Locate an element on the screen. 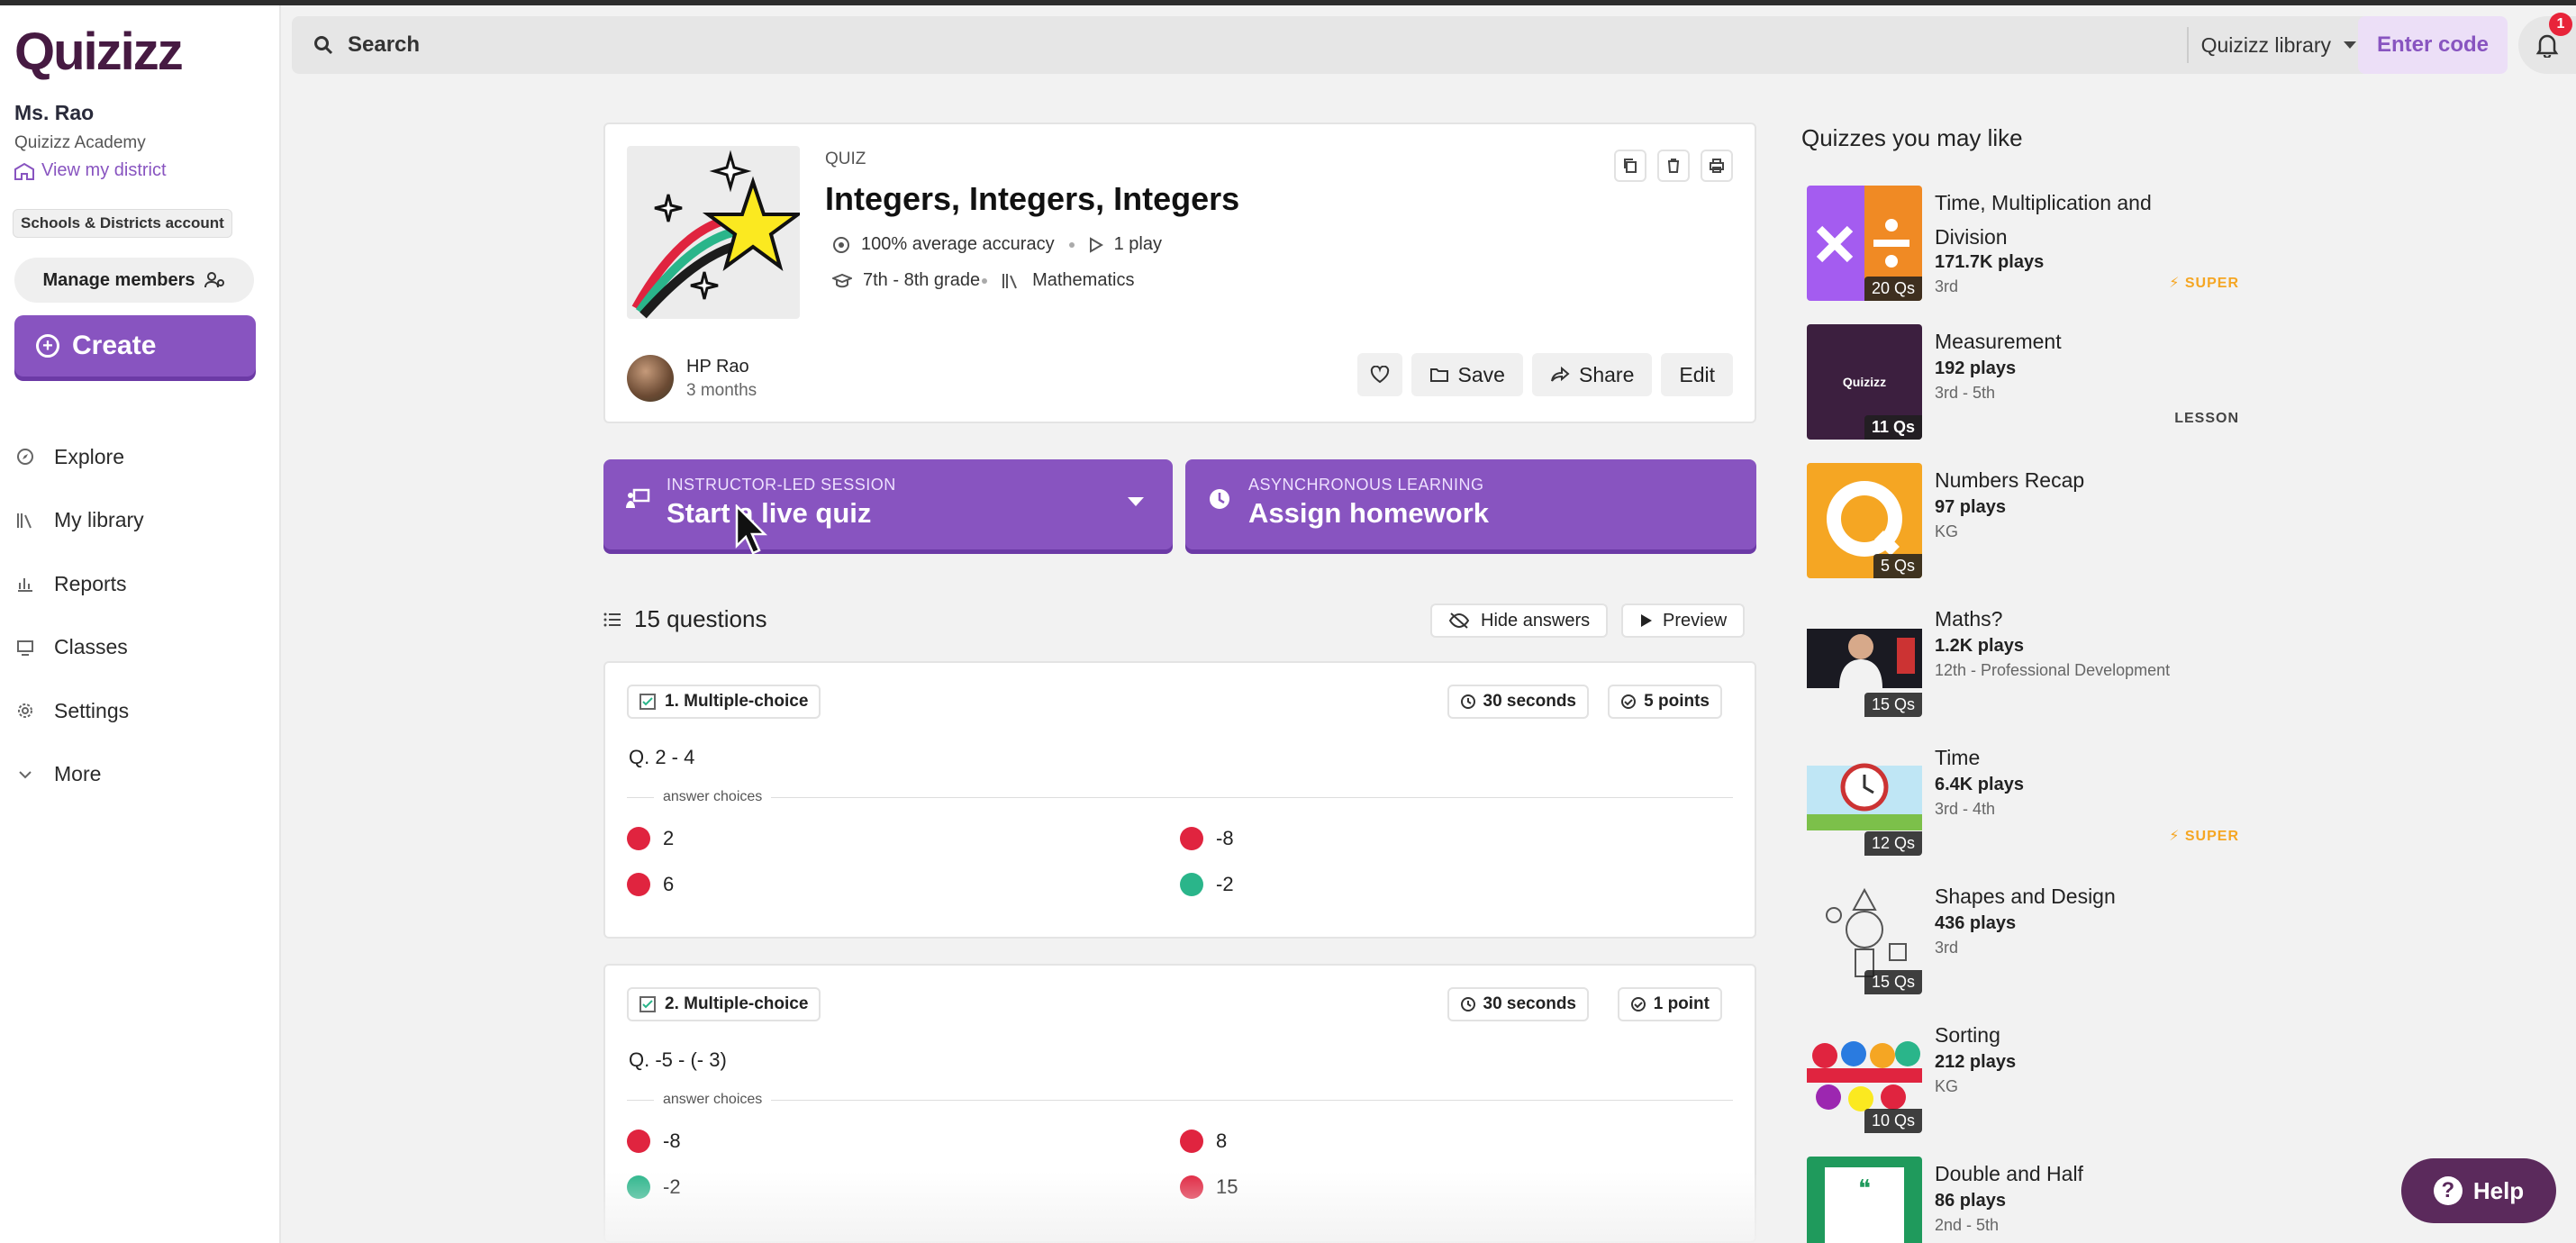 The height and width of the screenshot is (1243, 2576). plus-circle-icon: + is located at coordinates (47, 346).